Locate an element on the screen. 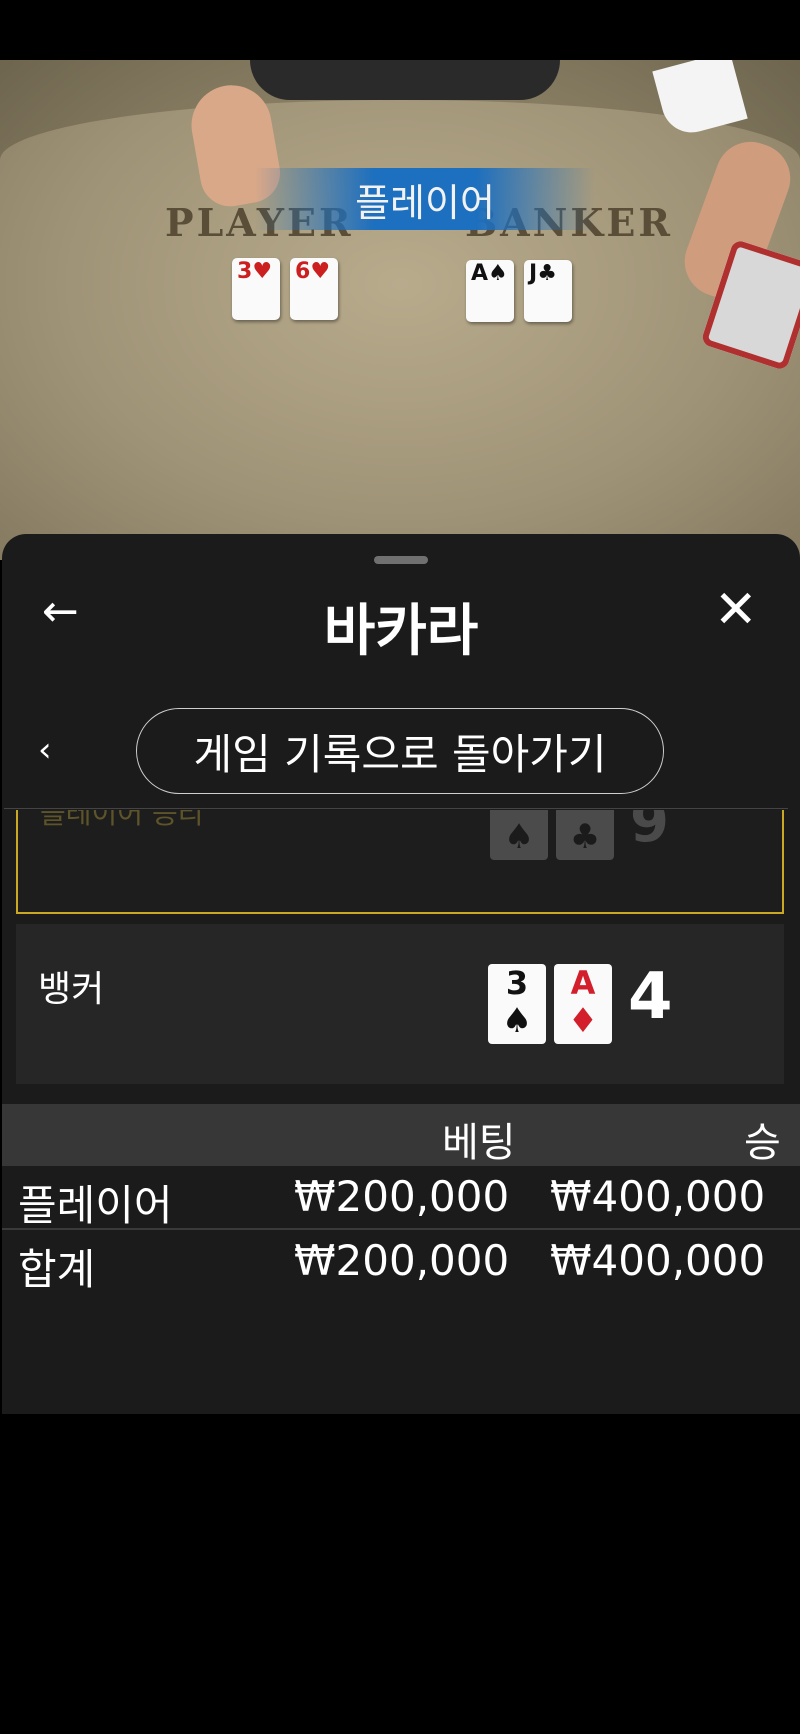 This screenshot has width=800, height=1734. player-result-total: 9 is located at coordinates (649, 832).